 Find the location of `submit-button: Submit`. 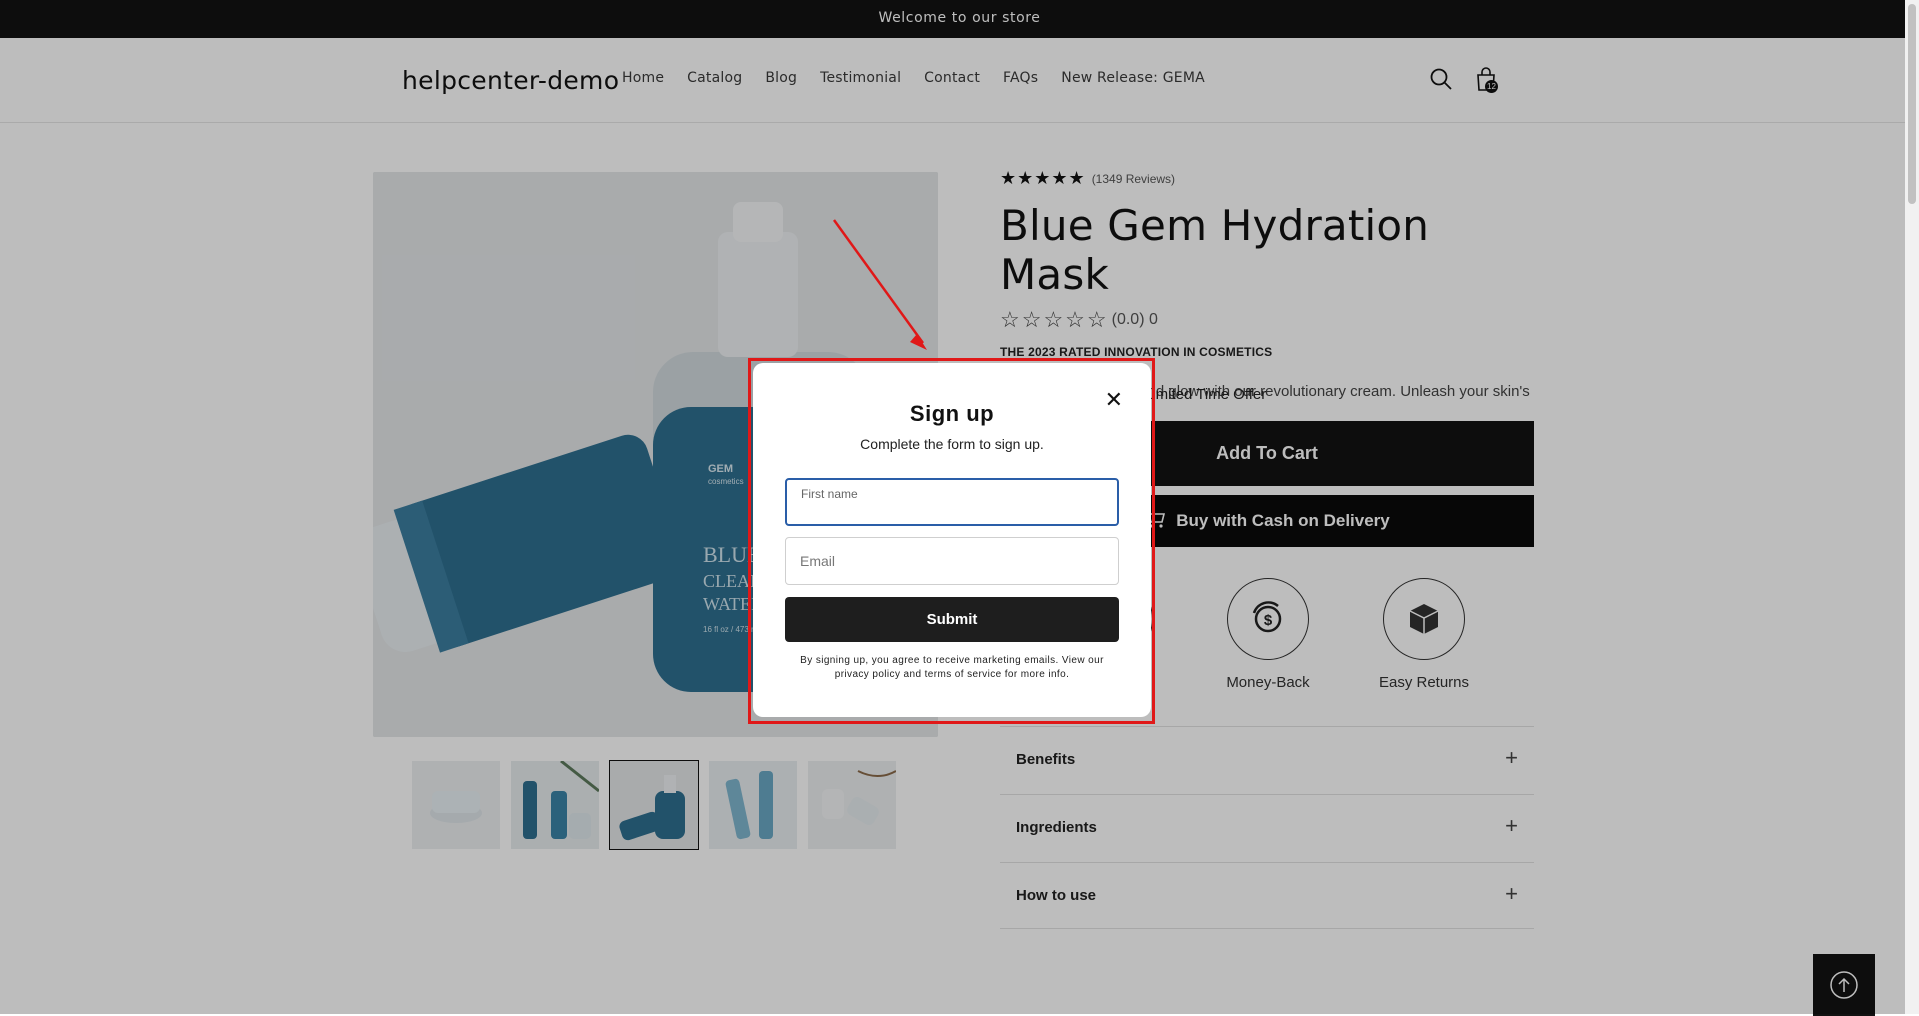

submit-button: Submit is located at coordinates (952, 619).